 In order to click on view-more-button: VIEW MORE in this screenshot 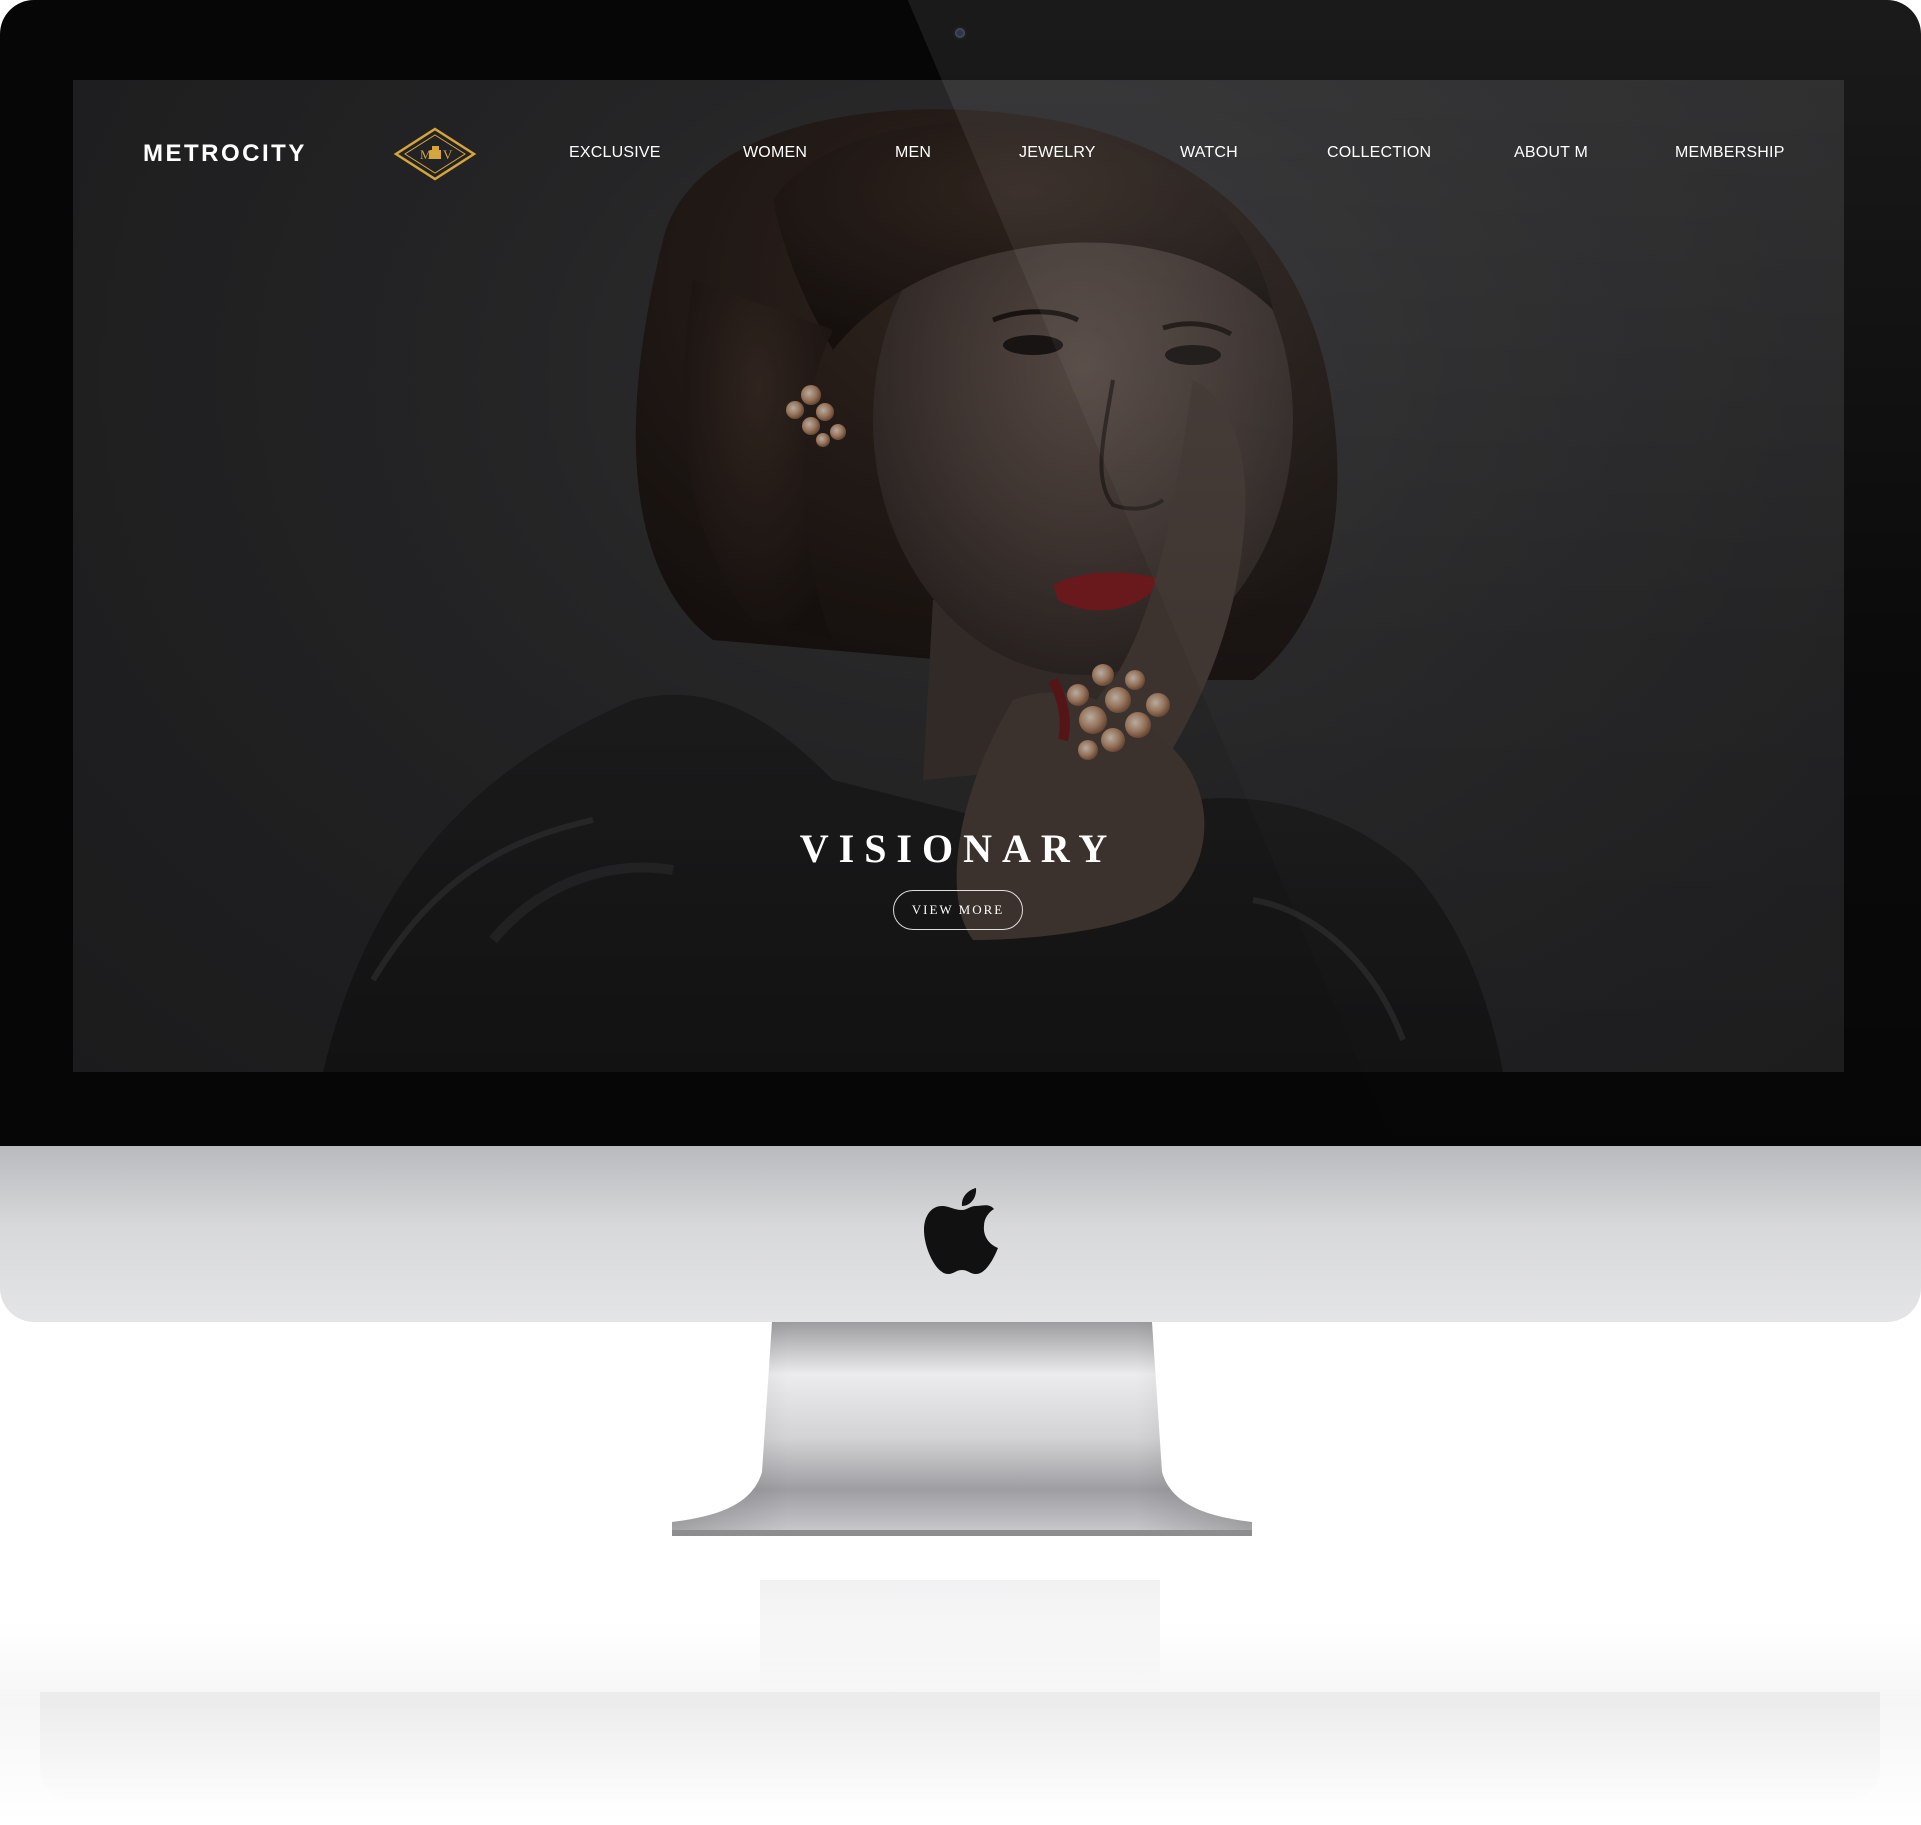, I will do `click(958, 910)`.